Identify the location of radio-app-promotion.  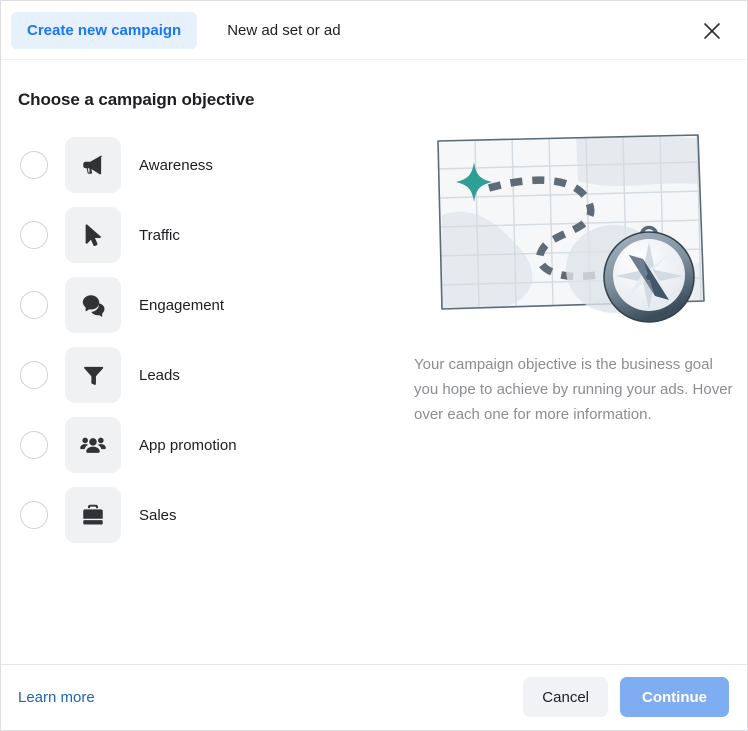
(34, 445).